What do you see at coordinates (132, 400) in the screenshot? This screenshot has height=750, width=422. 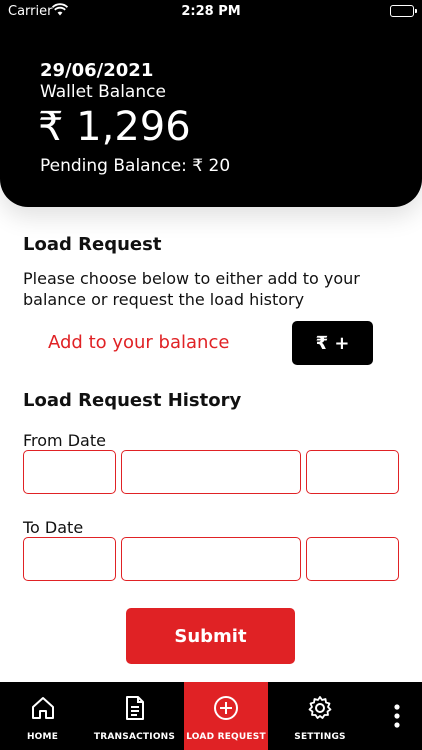 I see `history-title: Load Request History` at bounding box center [132, 400].